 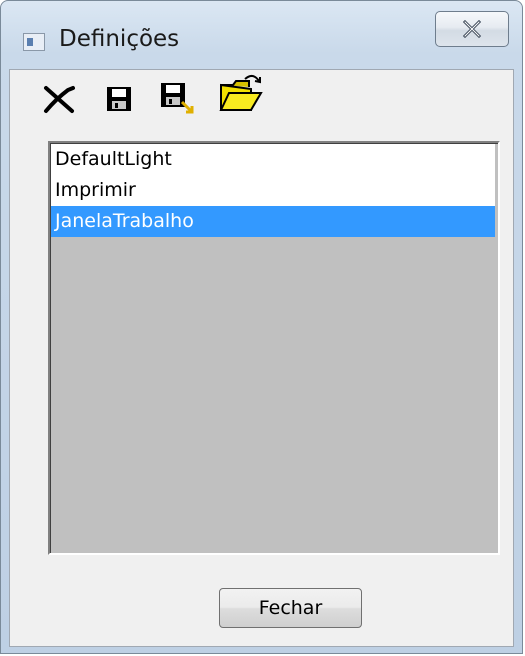 I want to click on save-as-button, so click(x=177, y=99).